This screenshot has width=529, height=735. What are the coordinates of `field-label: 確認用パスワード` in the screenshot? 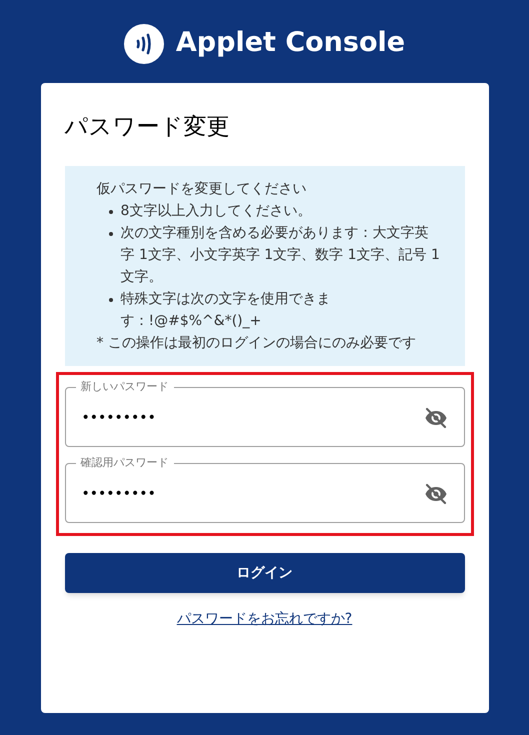 It's located at (125, 463).